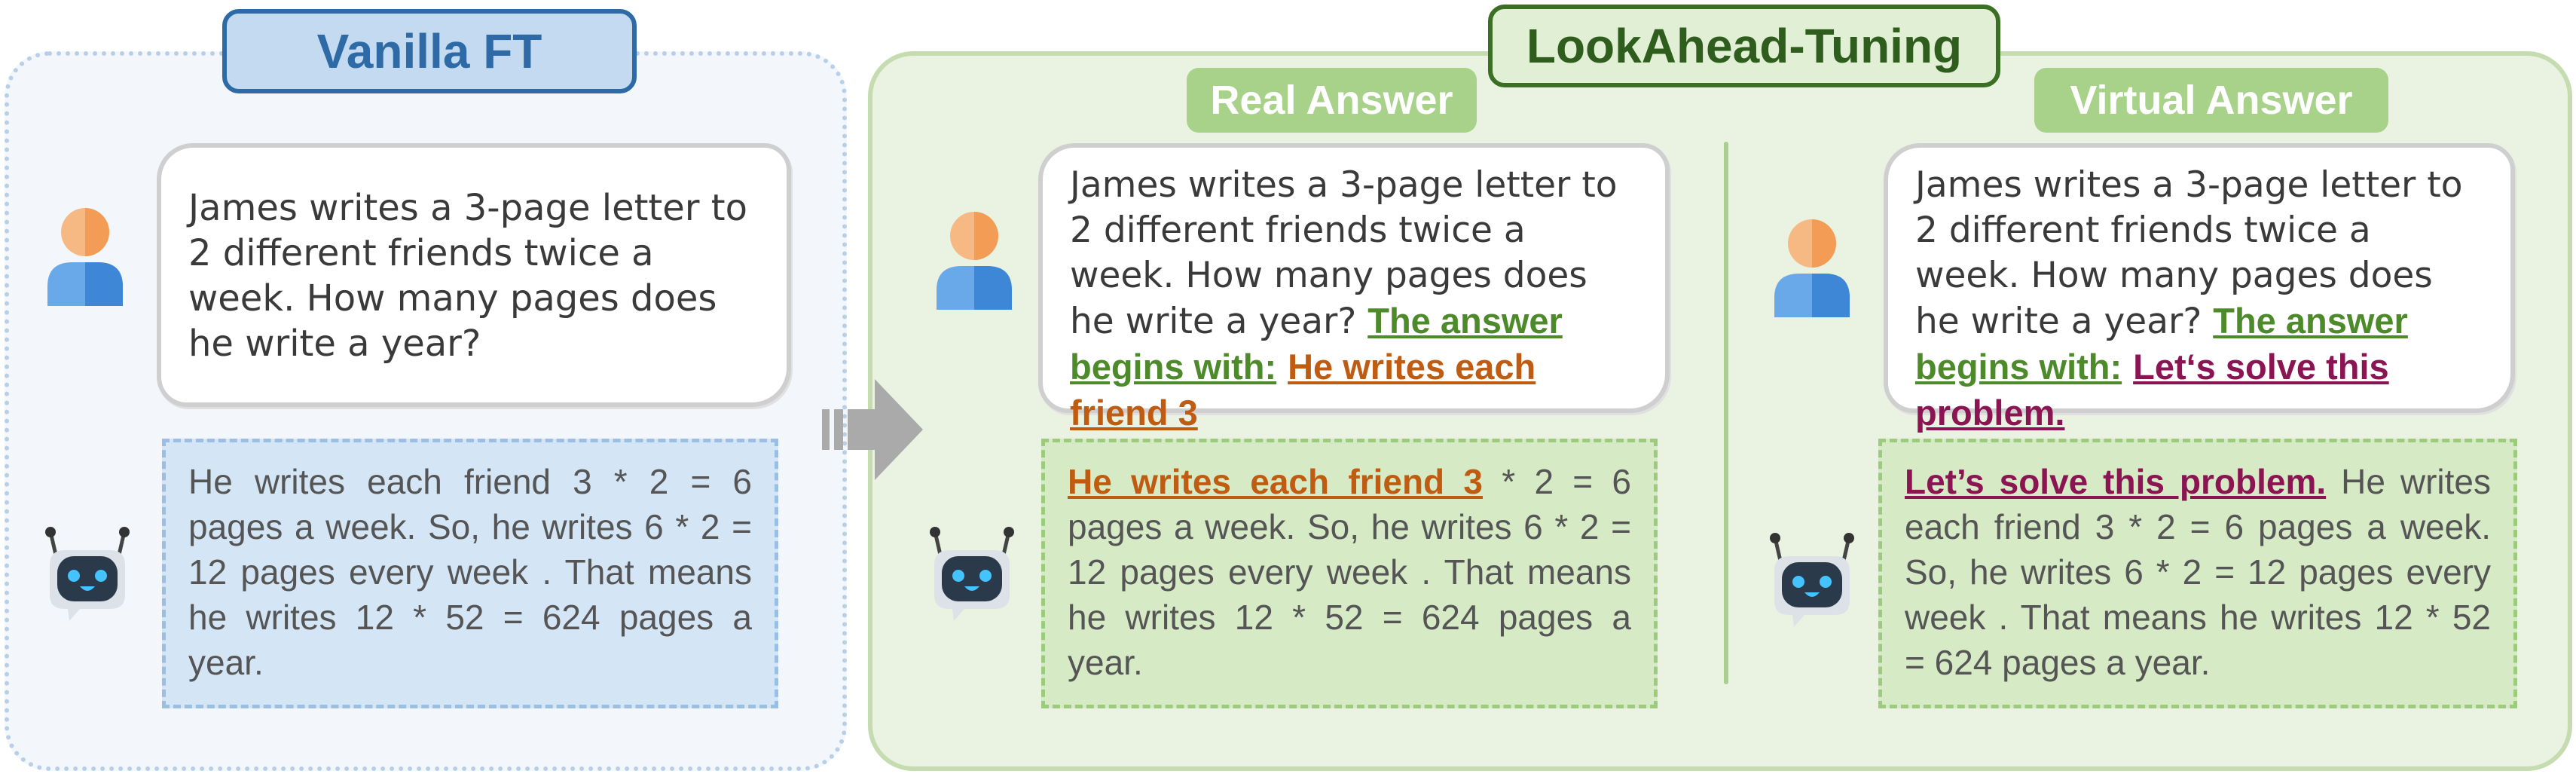  What do you see at coordinates (1276, 482) in the screenshot?
I see `real-answer-box-prefix: He writes each friend 3` at bounding box center [1276, 482].